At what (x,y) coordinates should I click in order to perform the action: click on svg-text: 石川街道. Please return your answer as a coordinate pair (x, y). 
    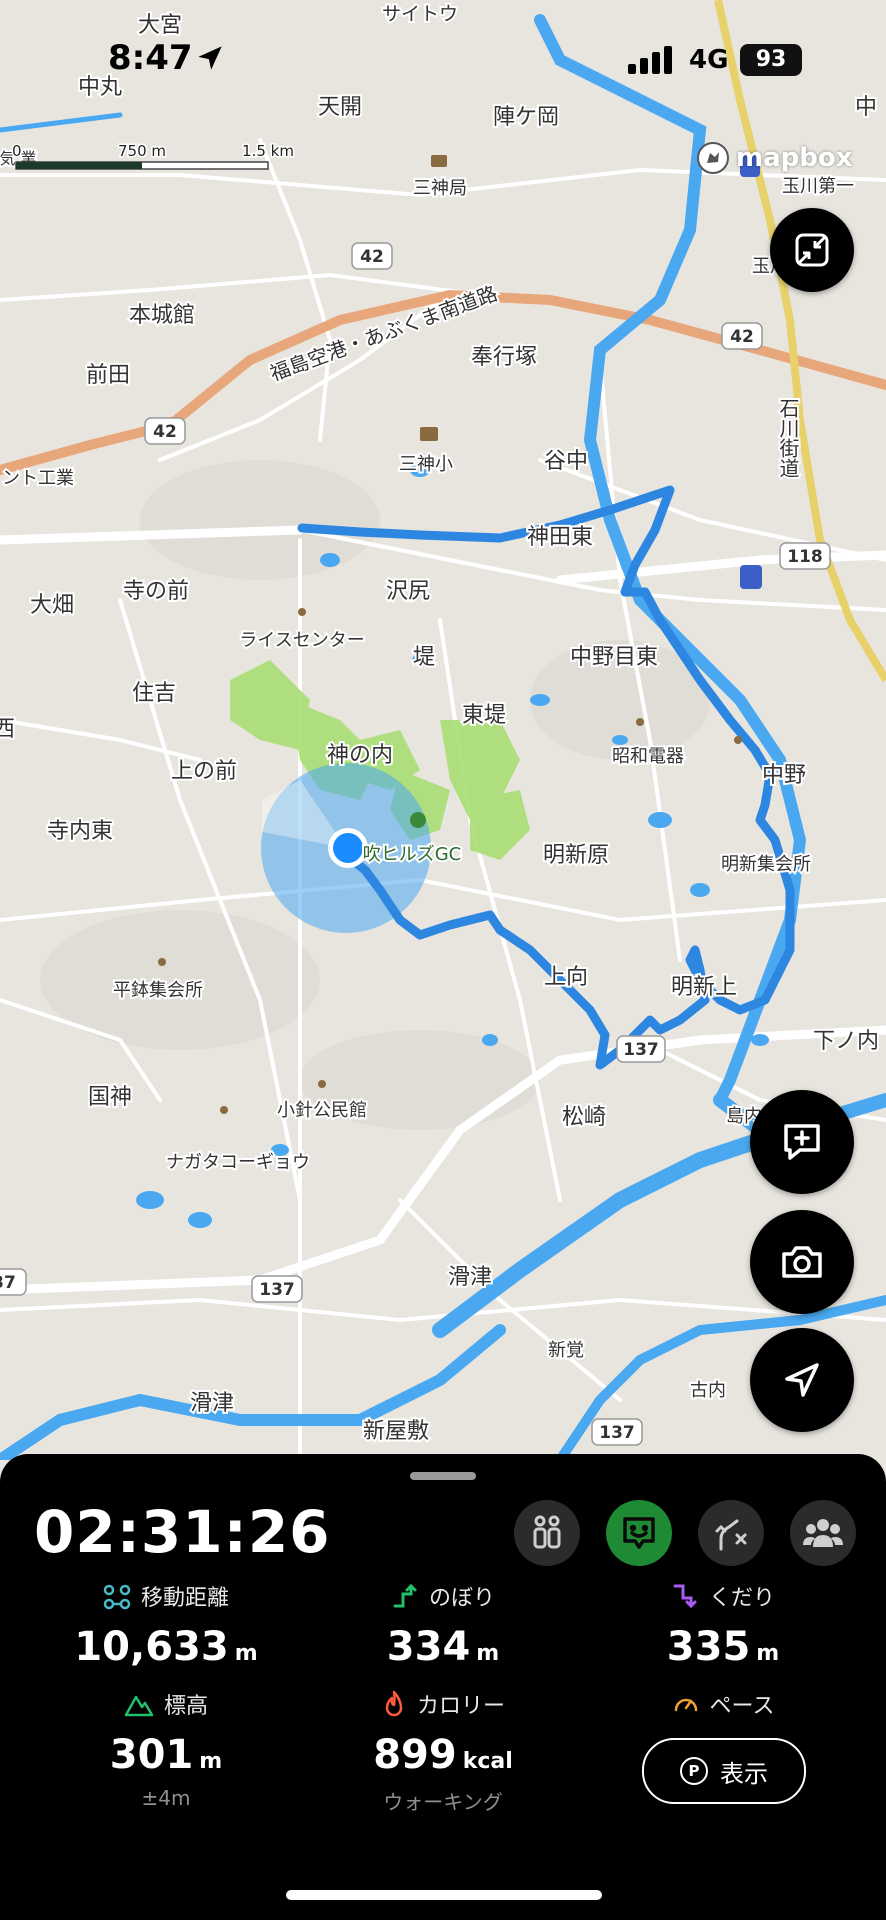
    Looking at the image, I should click on (788, 438).